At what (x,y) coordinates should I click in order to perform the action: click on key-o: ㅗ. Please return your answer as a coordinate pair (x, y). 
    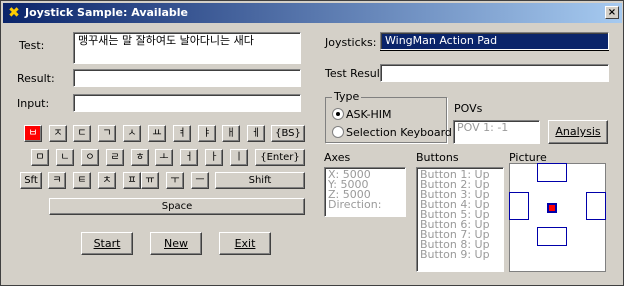
    Looking at the image, I should click on (164, 157).